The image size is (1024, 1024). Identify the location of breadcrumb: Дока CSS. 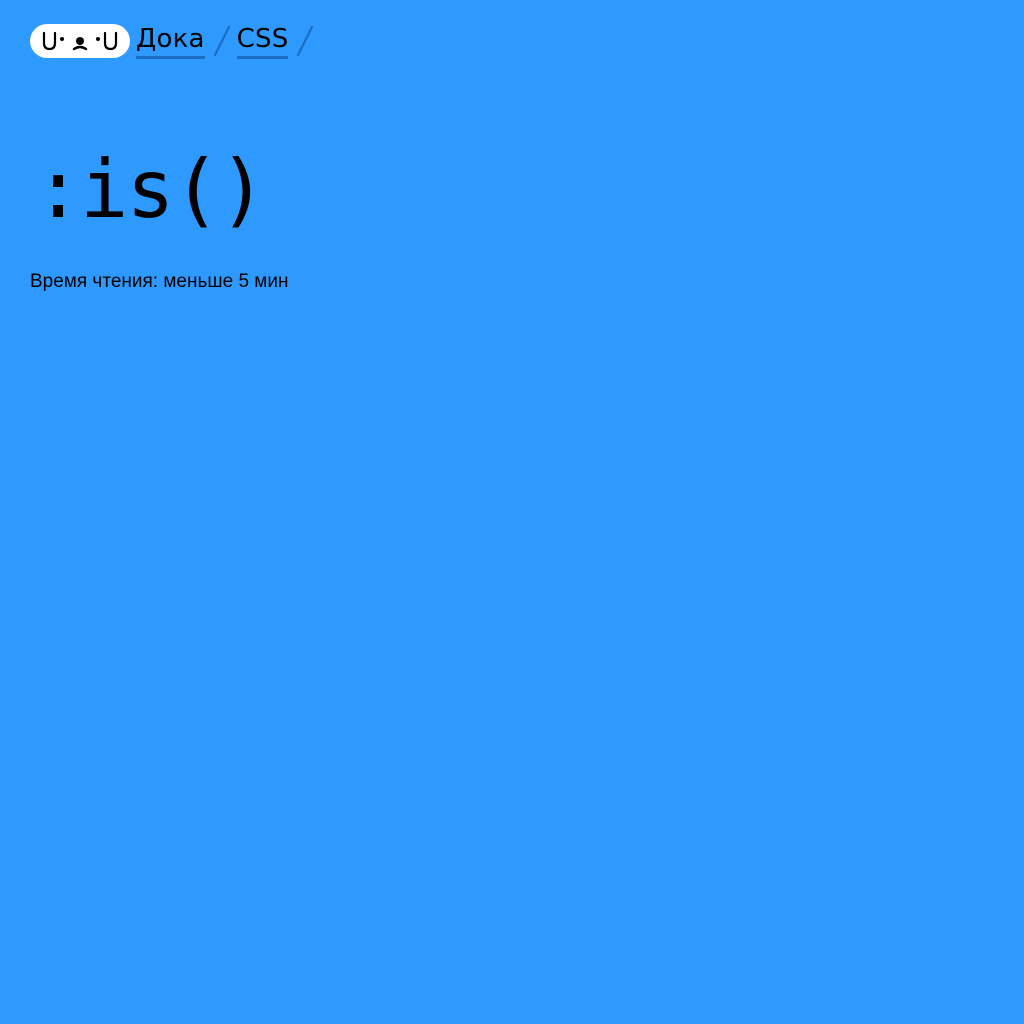
(228, 41).